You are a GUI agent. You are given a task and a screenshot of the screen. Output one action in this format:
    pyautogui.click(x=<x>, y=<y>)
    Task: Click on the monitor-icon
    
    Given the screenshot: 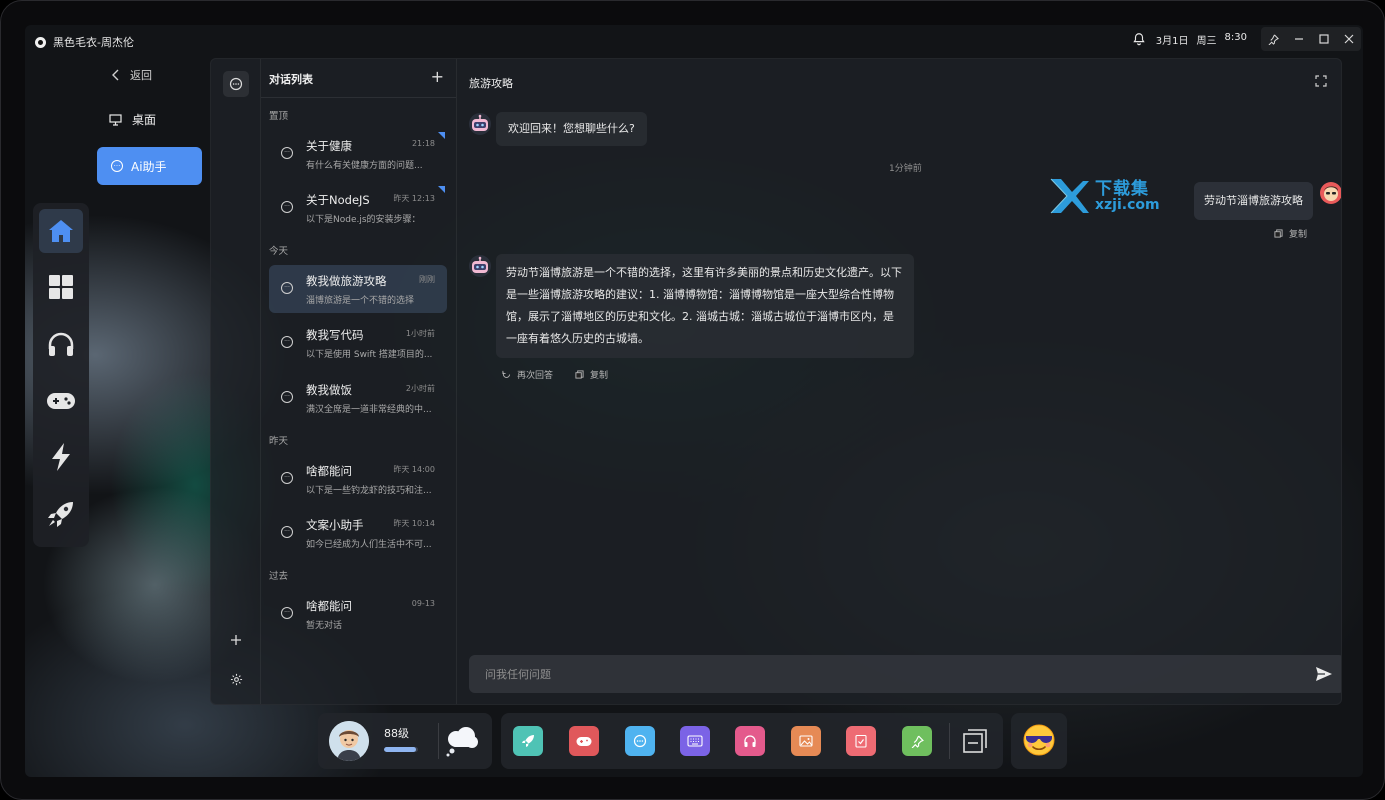 What is the action you would take?
    pyautogui.click(x=115, y=119)
    